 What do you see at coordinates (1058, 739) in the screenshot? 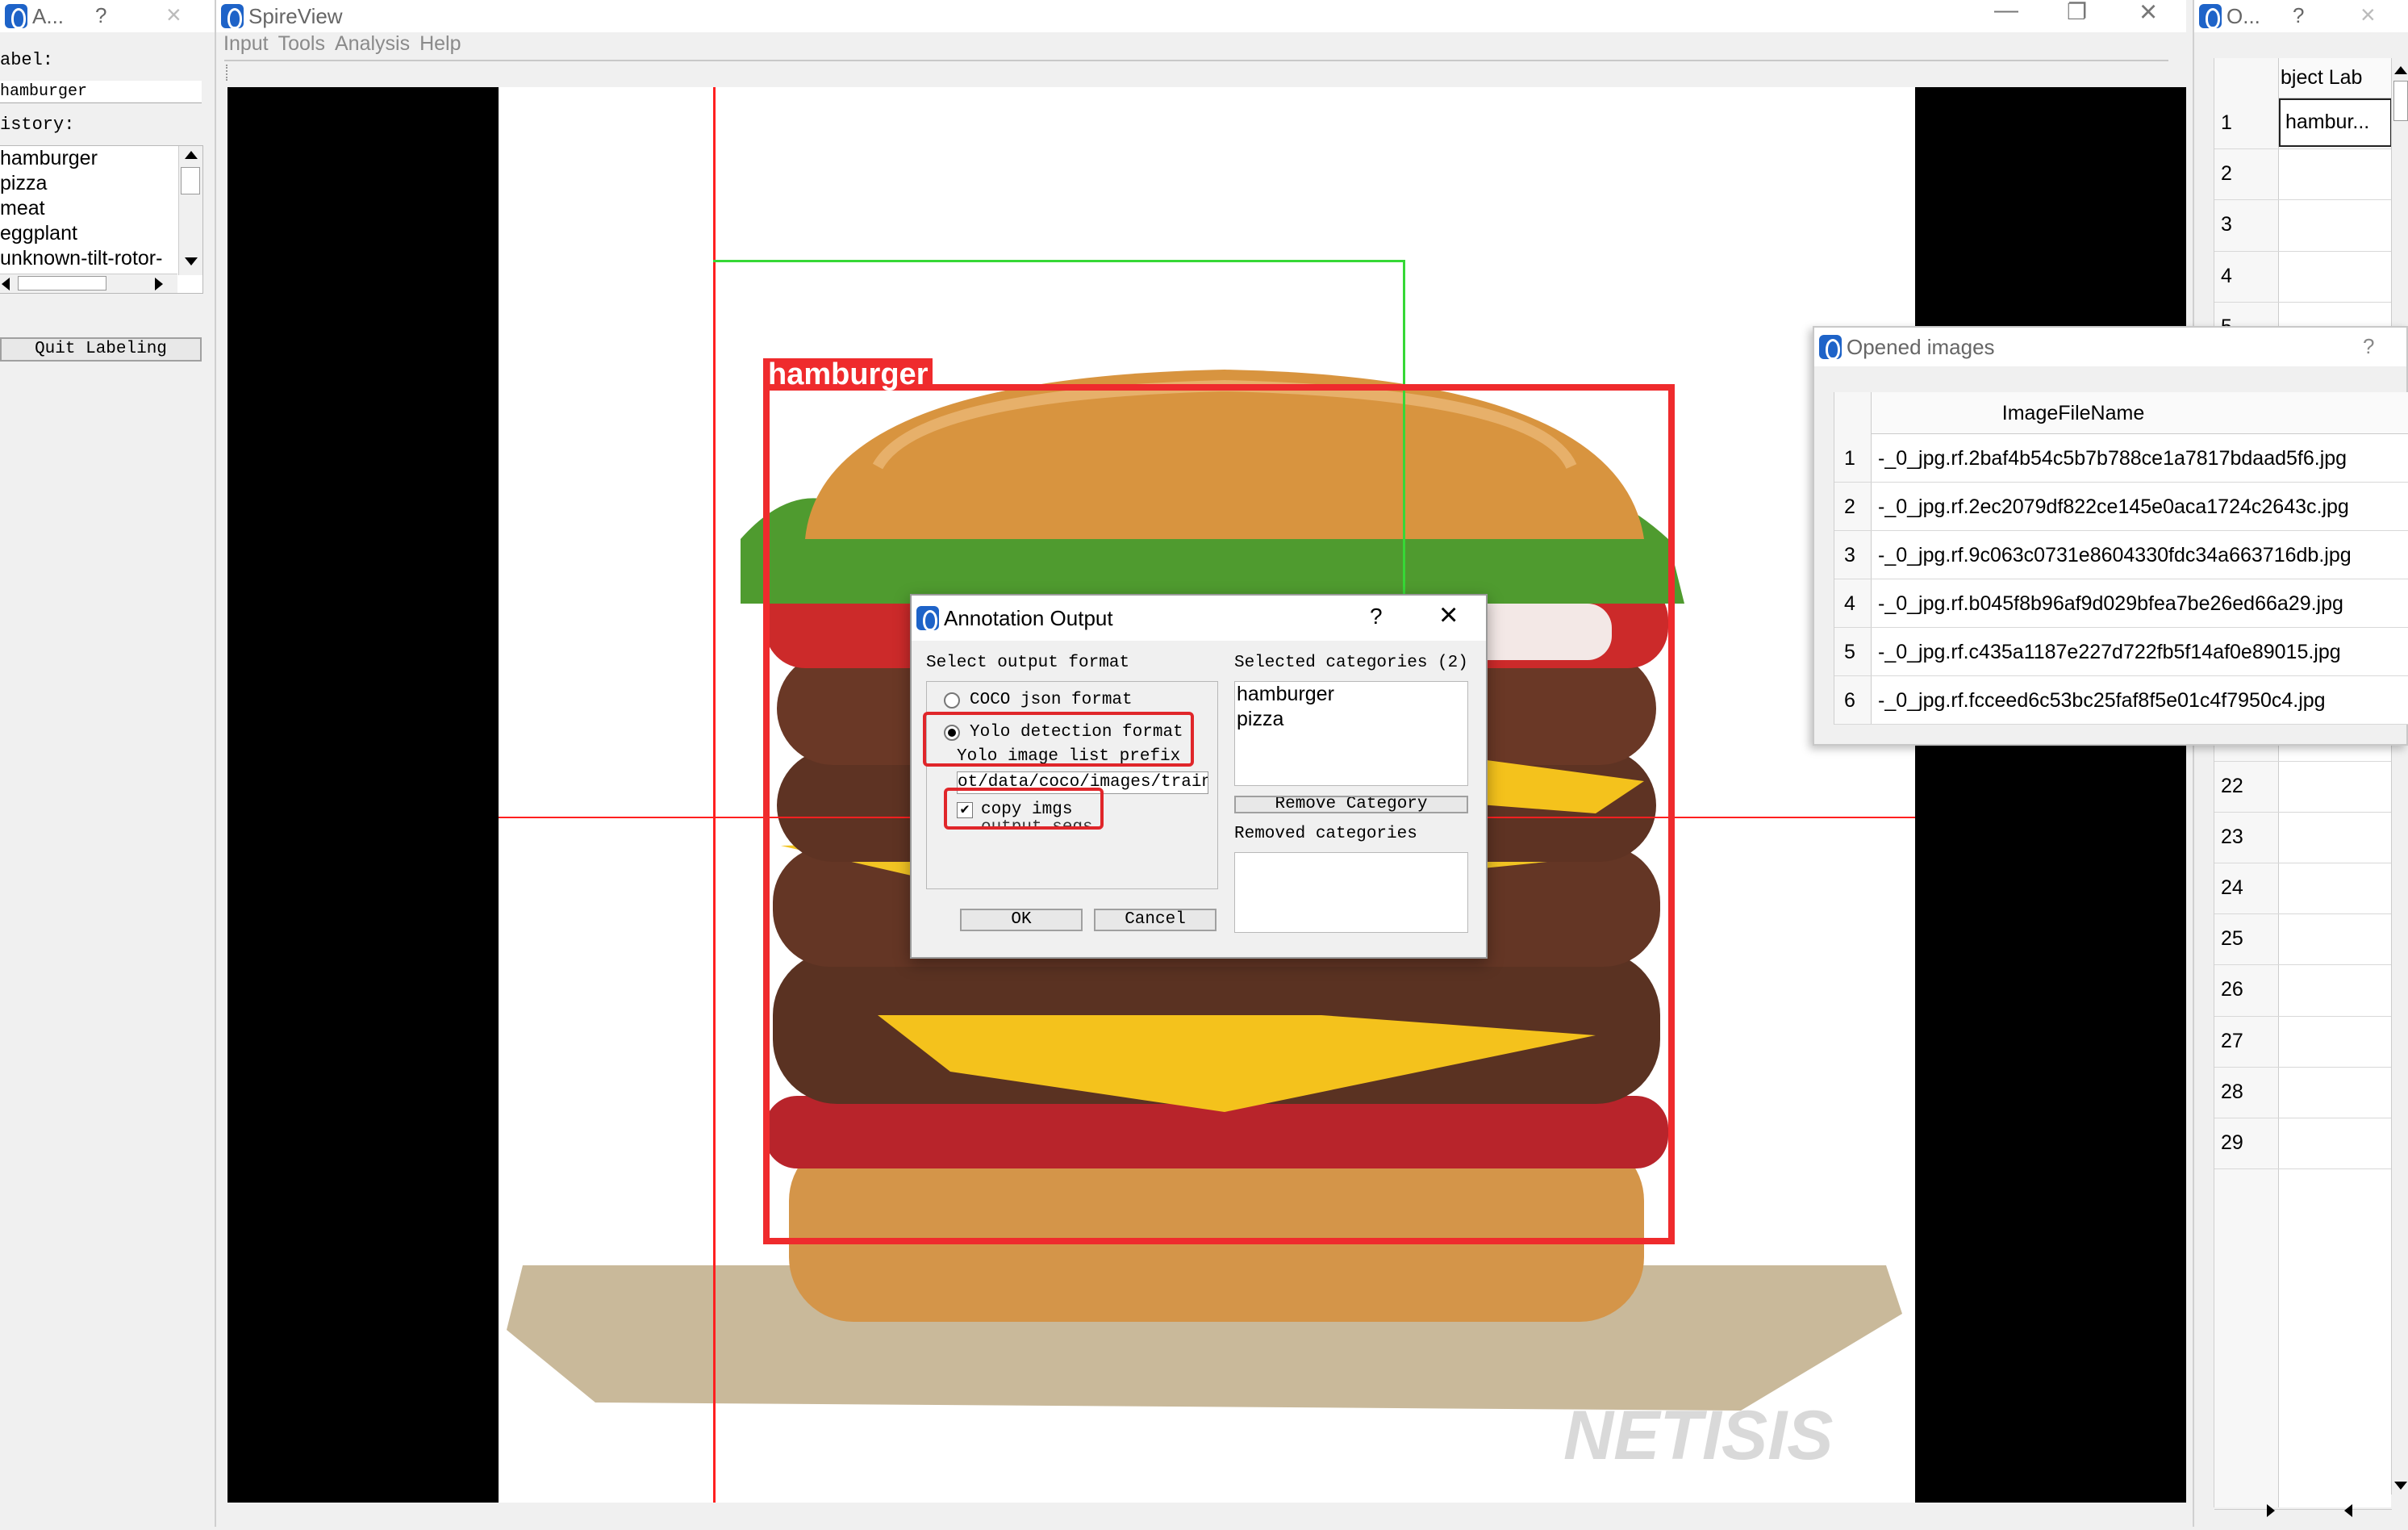
I see `highlight-yolo-option` at bounding box center [1058, 739].